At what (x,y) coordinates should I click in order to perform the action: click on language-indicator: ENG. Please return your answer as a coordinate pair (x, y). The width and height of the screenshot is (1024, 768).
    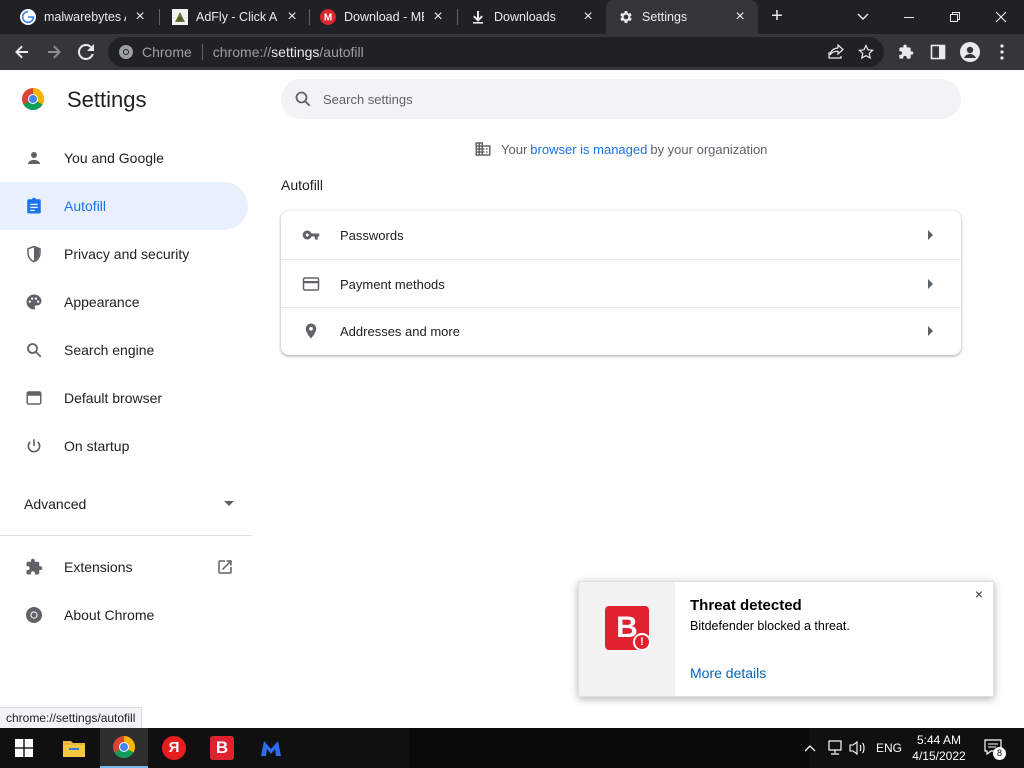
    Looking at the image, I should click on (889, 748).